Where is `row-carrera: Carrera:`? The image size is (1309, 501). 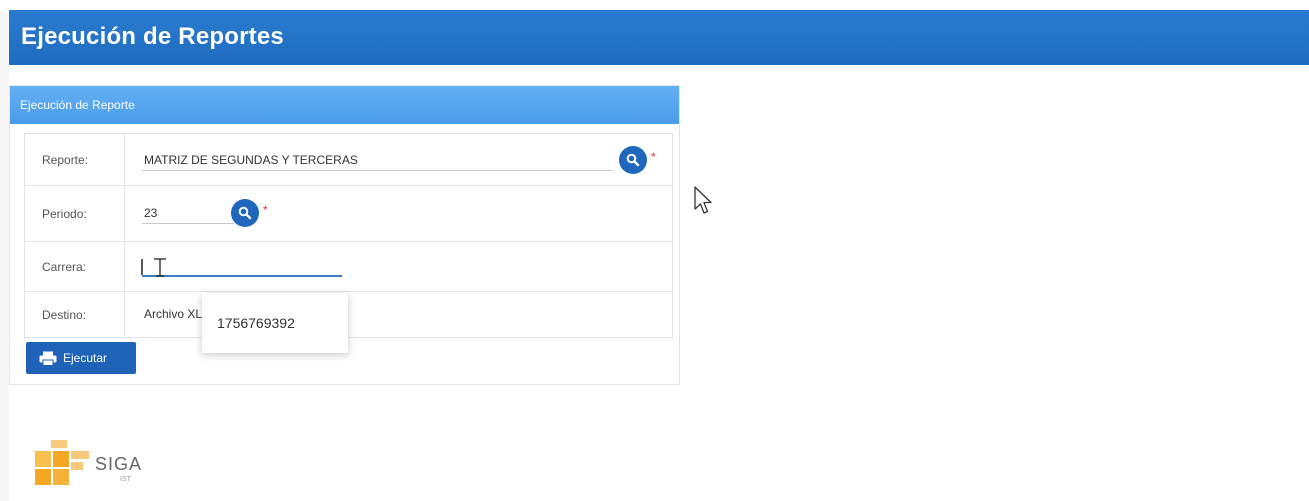
row-carrera: Carrera: is located at coordinates (348, 267).